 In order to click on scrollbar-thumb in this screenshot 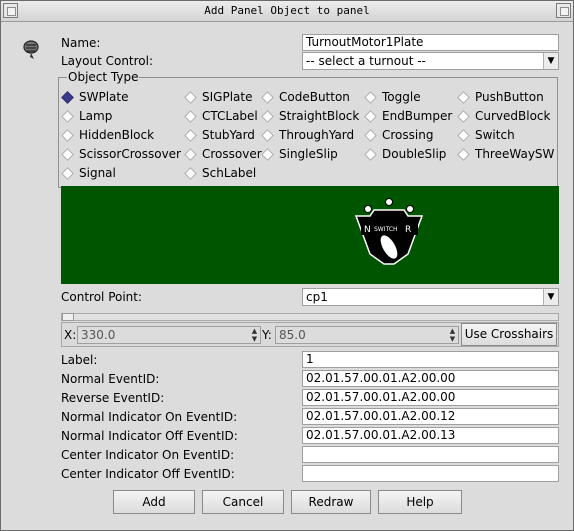, I will do `click(68, 317)`.